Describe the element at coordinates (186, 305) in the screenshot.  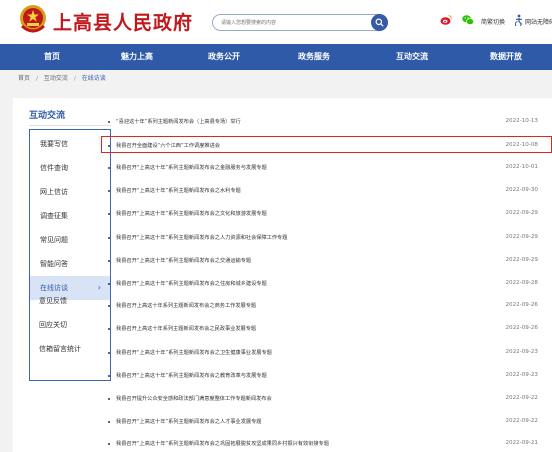
I see `list-item-title: 我县召开上高这十年系列主题新闻发布会之商务工作发展专题` at that location.